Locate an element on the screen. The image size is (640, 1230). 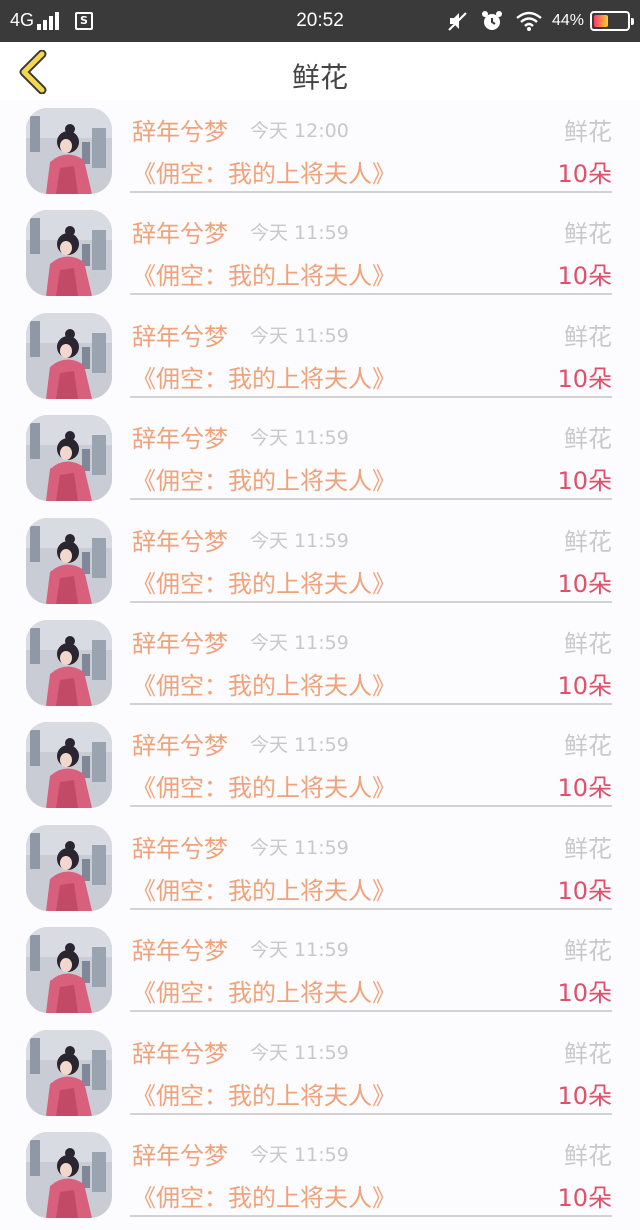
timestamp: 今天 12:00 is located at coordinates (299, 131).